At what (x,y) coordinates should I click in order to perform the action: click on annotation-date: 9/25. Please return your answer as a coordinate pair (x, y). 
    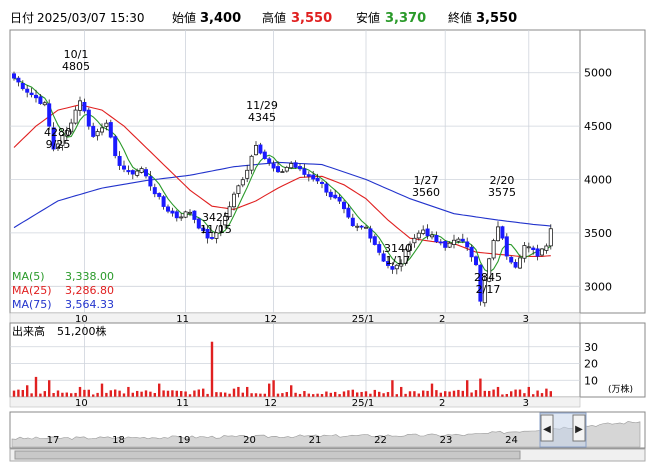
    Looking at the image, I should click on (58, 144).